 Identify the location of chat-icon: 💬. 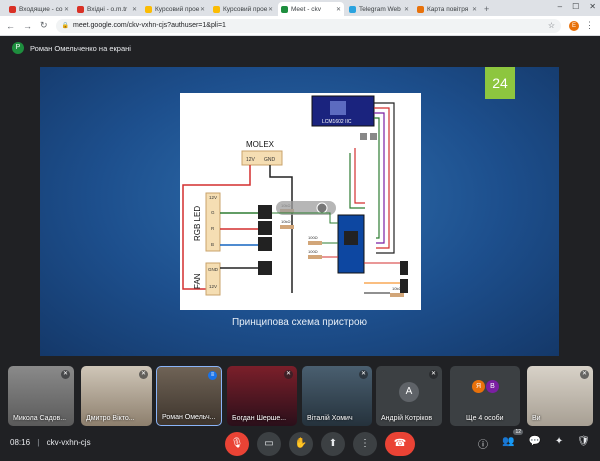
(534, 443).